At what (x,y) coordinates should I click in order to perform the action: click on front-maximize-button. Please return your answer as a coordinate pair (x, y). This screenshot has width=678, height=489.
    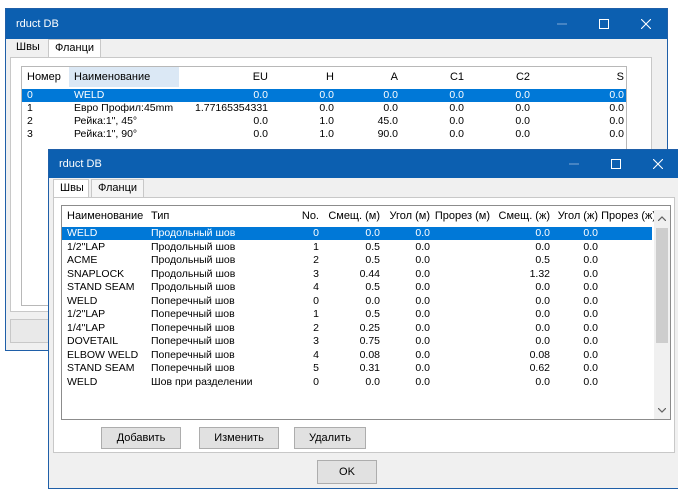
    Looking at the image, I should click on (616, 164).